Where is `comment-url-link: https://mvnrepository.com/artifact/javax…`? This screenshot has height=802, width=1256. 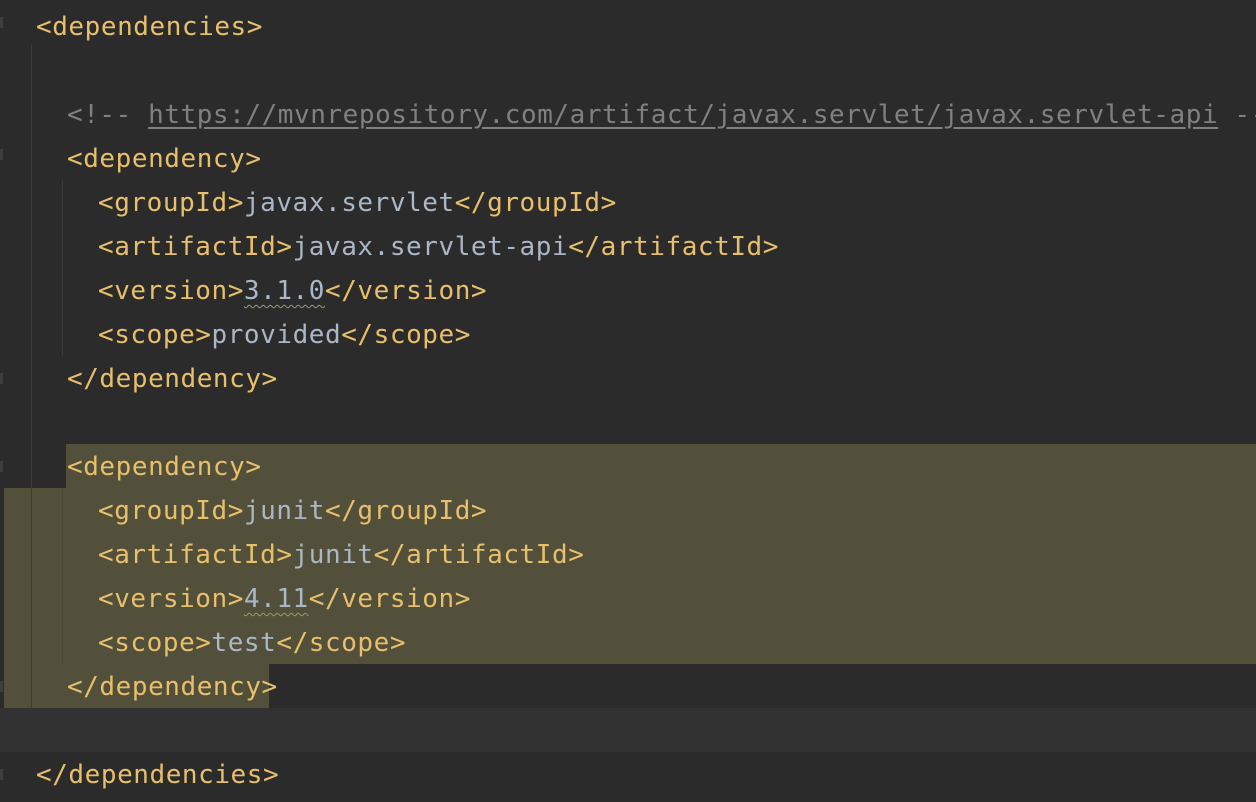
comment-url-link: https://mvnrepository.com/artifact/javax… is located at coordinates (683, 115).